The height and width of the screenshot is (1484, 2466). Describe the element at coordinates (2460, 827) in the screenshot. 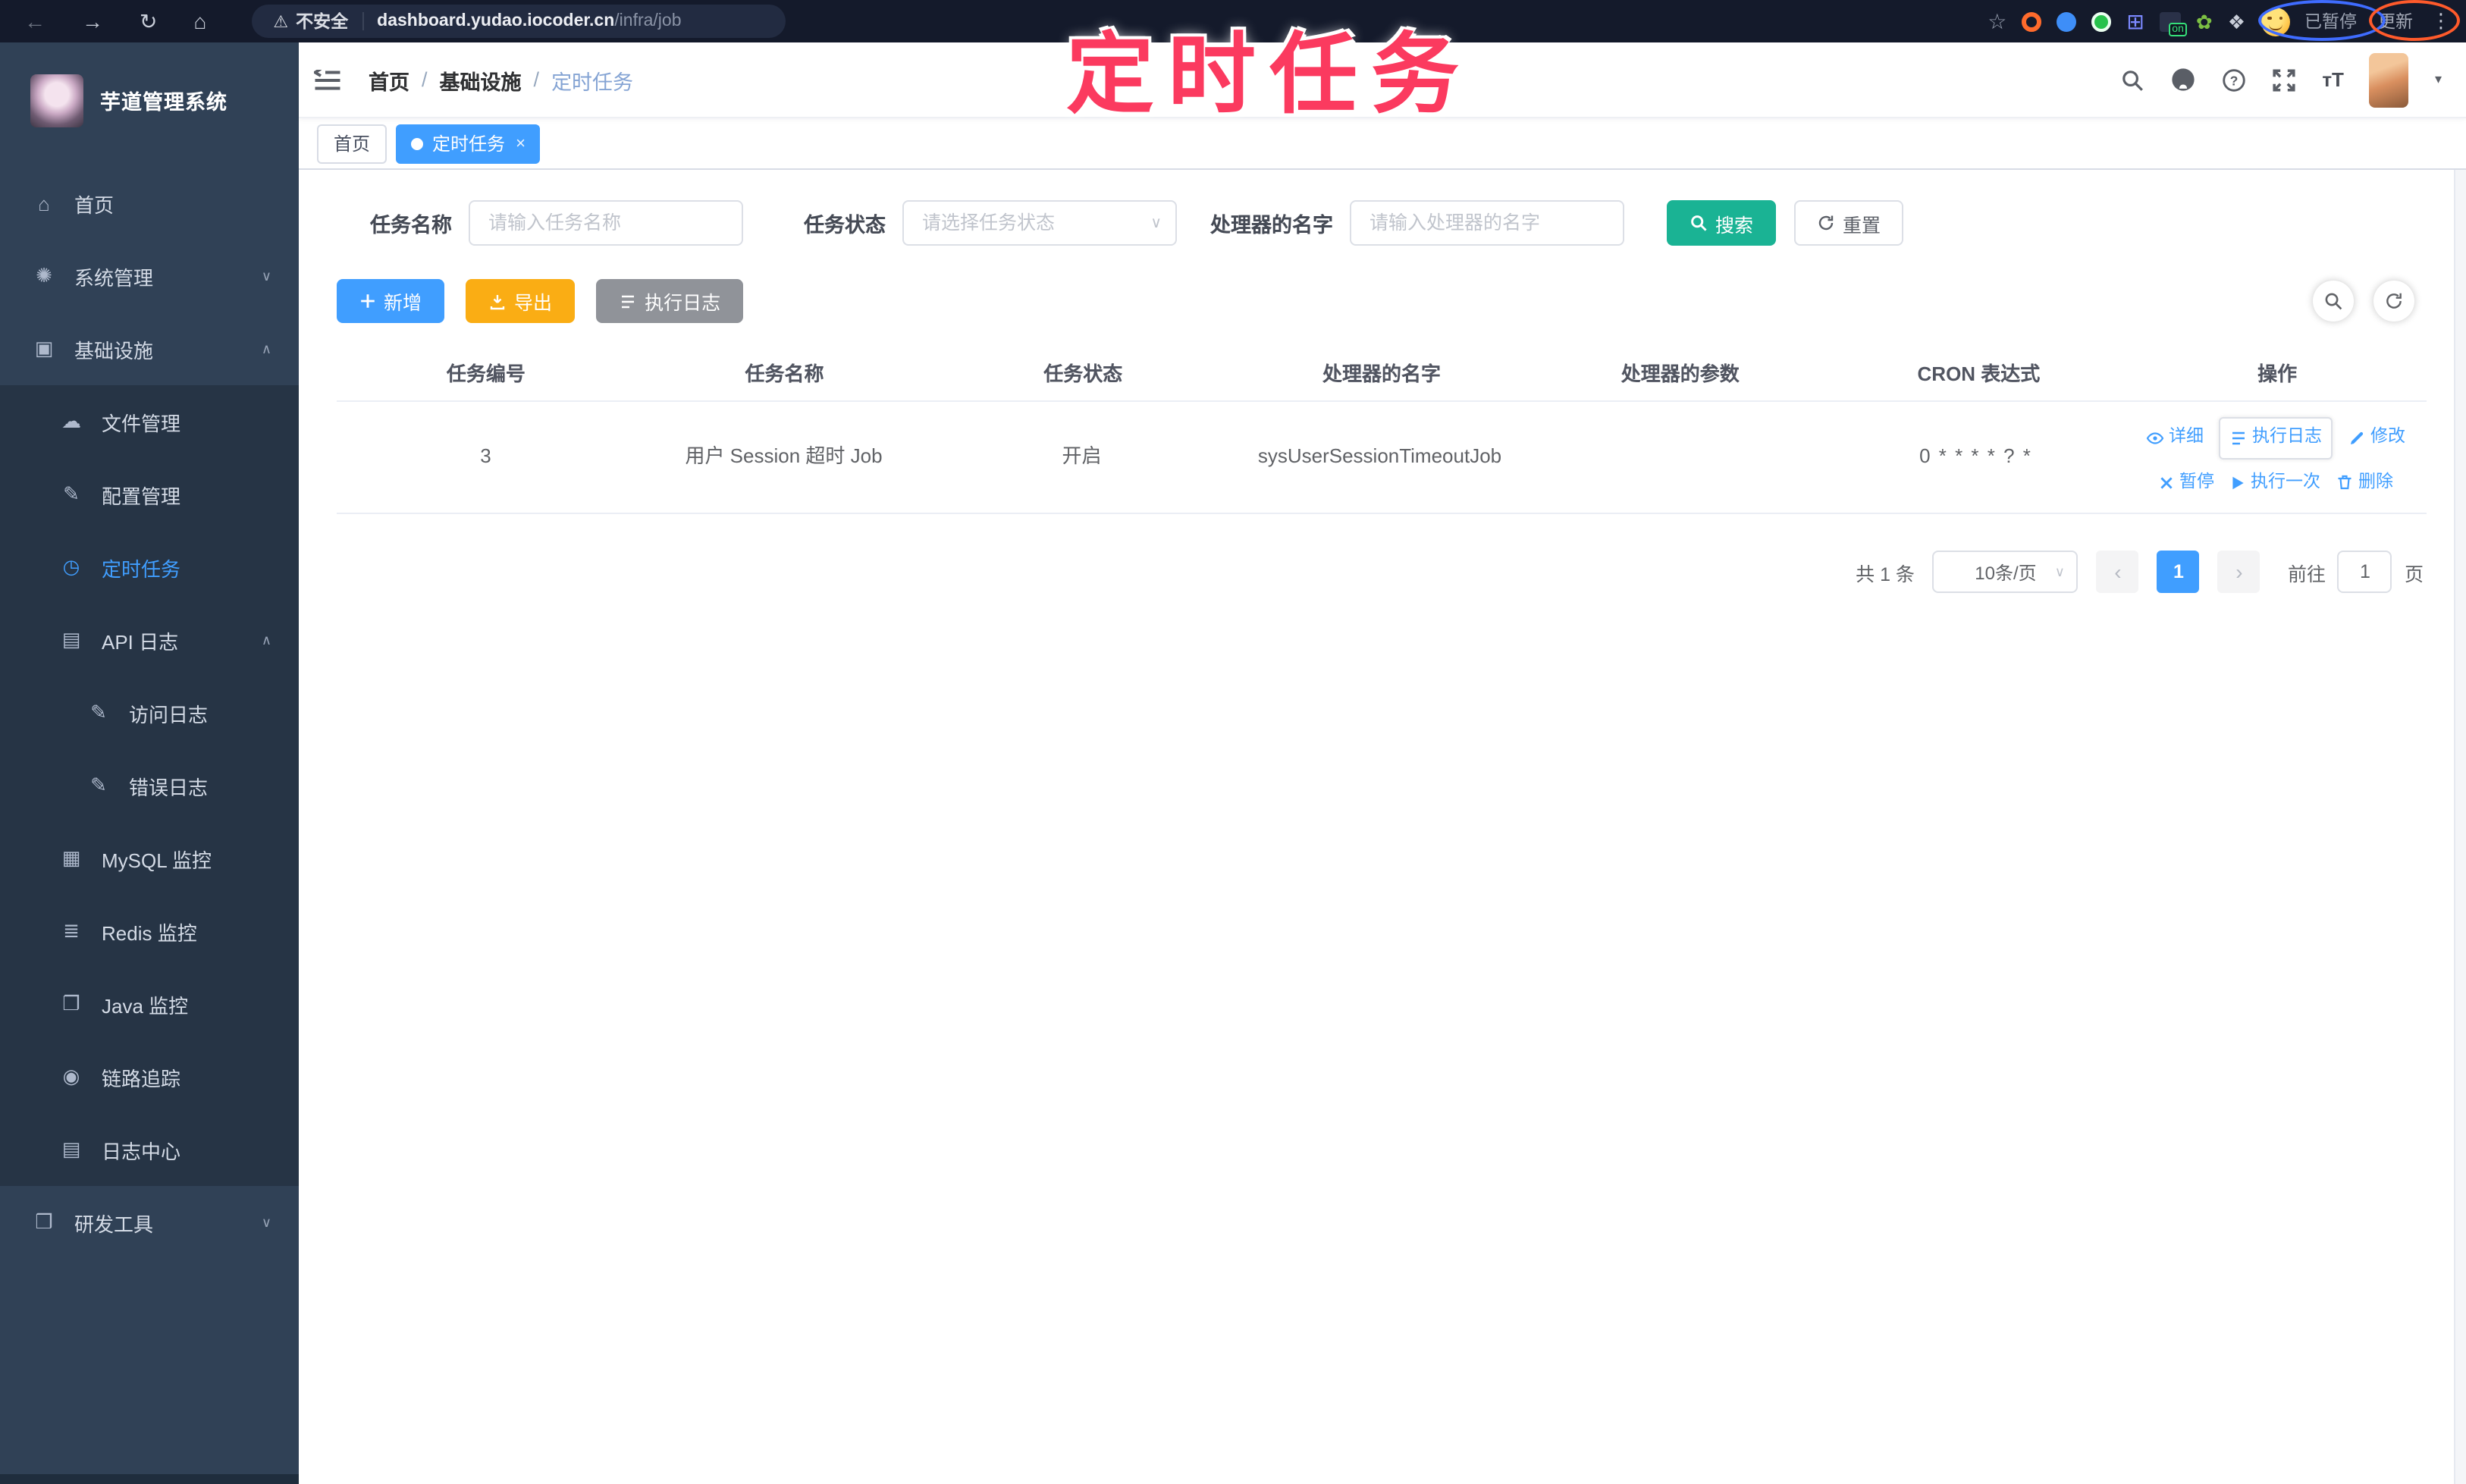

I see `scrollbar` at that location.